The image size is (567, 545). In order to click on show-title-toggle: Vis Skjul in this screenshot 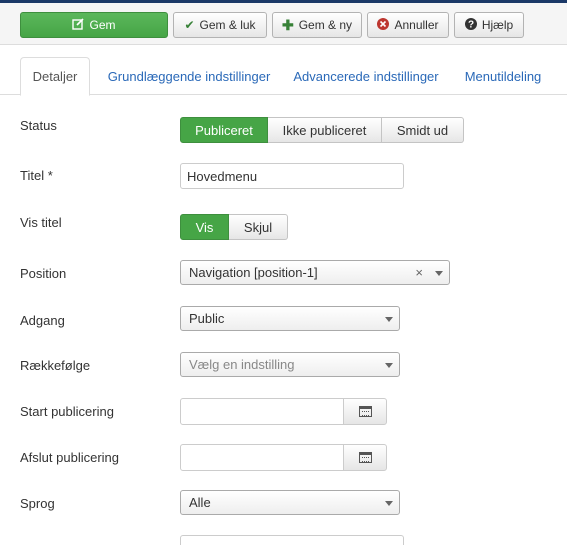, I will do `click(234, 227)`.